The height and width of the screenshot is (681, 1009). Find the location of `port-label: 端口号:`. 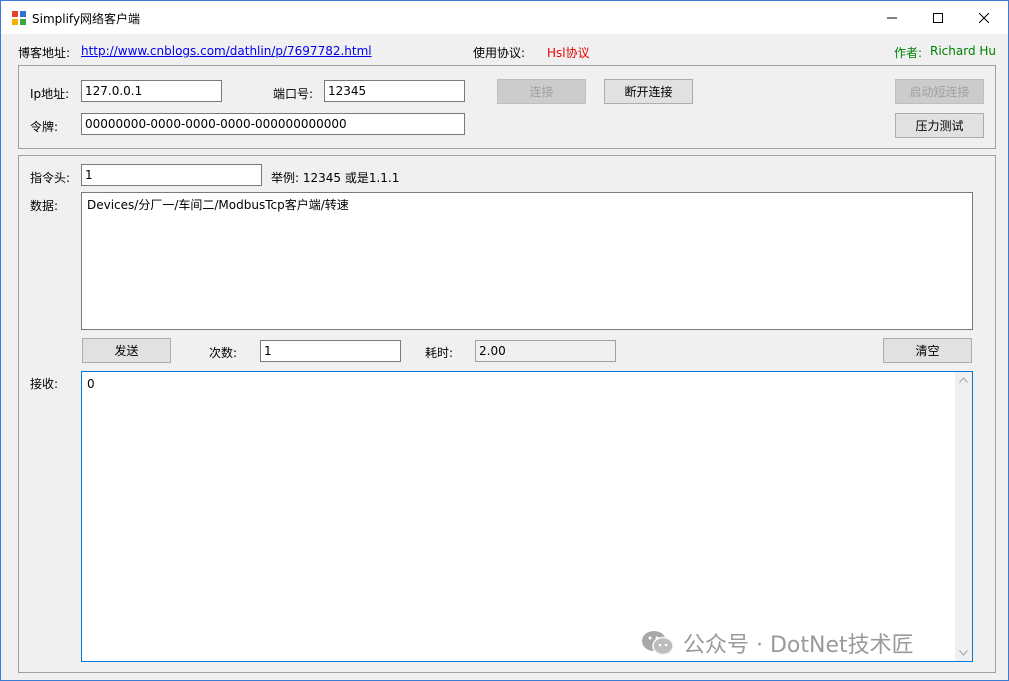

port-label: 端口号: is located at coordinates (293, 94).